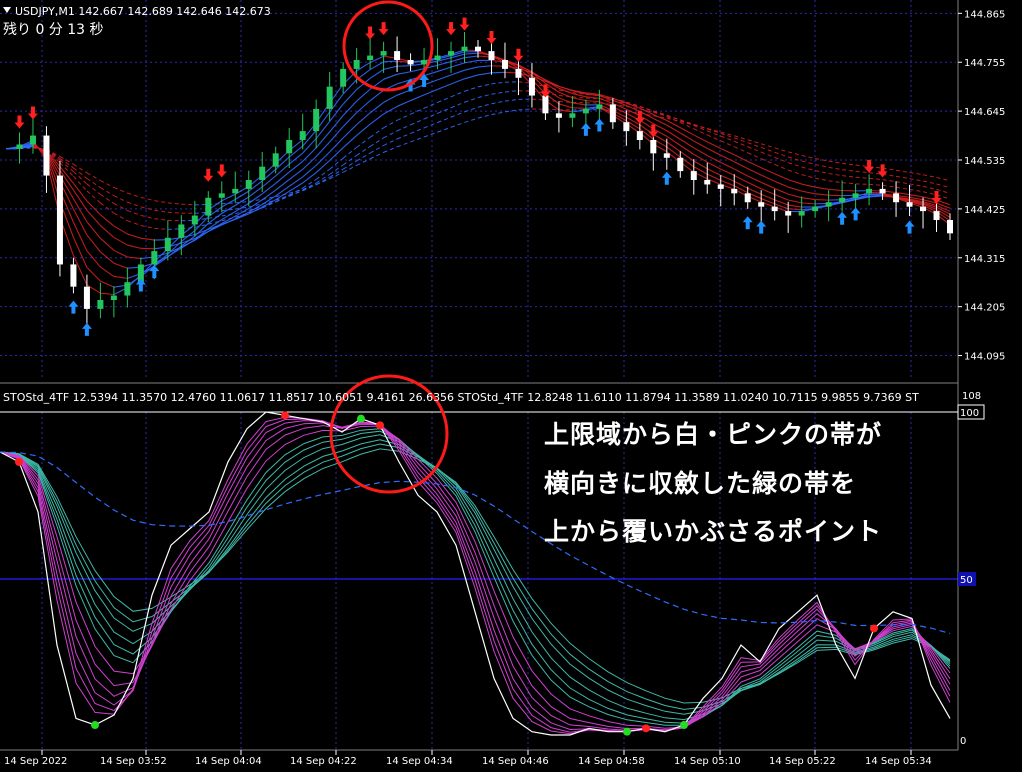 This screenshot has width=1022, height=772. What do you see at coordinates (713, 531) in the screenshot?
I see `callout-line-3: 上から覆いかぶさるポイント` at bounding box center [713, 531].